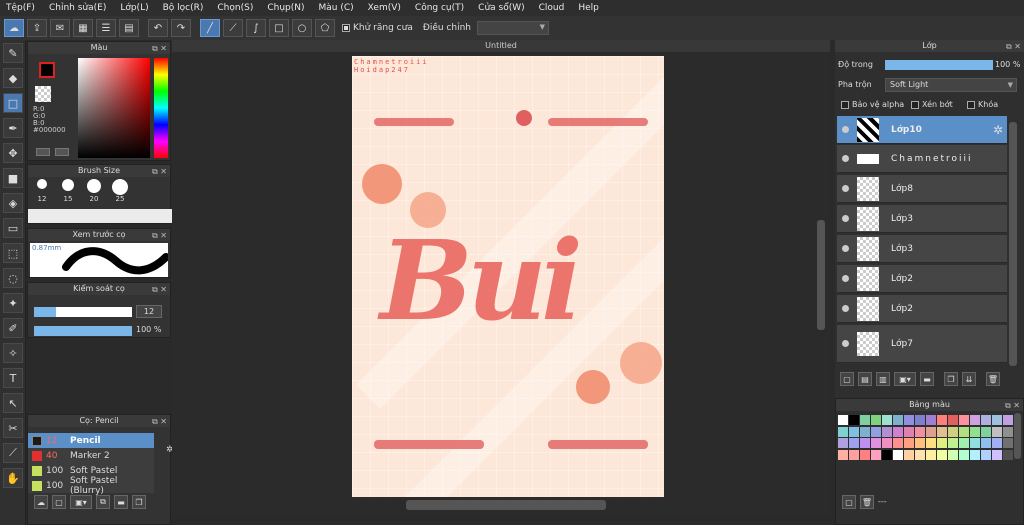 The image size is (1024, 525). What do you see at coordinates (91, 455) in the screenshot?
I see `brush-item-marker: 40 Marker 2` at bounding box center [91, 455].